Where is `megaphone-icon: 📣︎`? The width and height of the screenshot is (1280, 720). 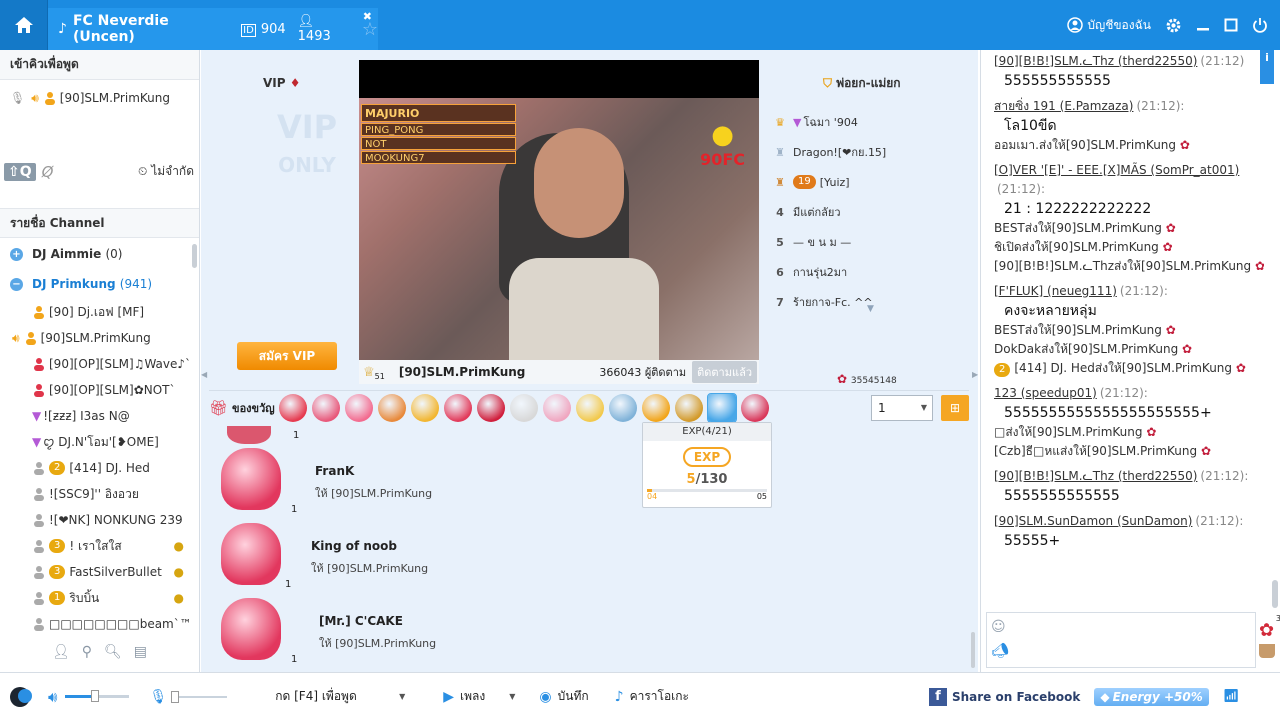 megaphone-icon: 📣︎ is located at coordinates (1000, 651).